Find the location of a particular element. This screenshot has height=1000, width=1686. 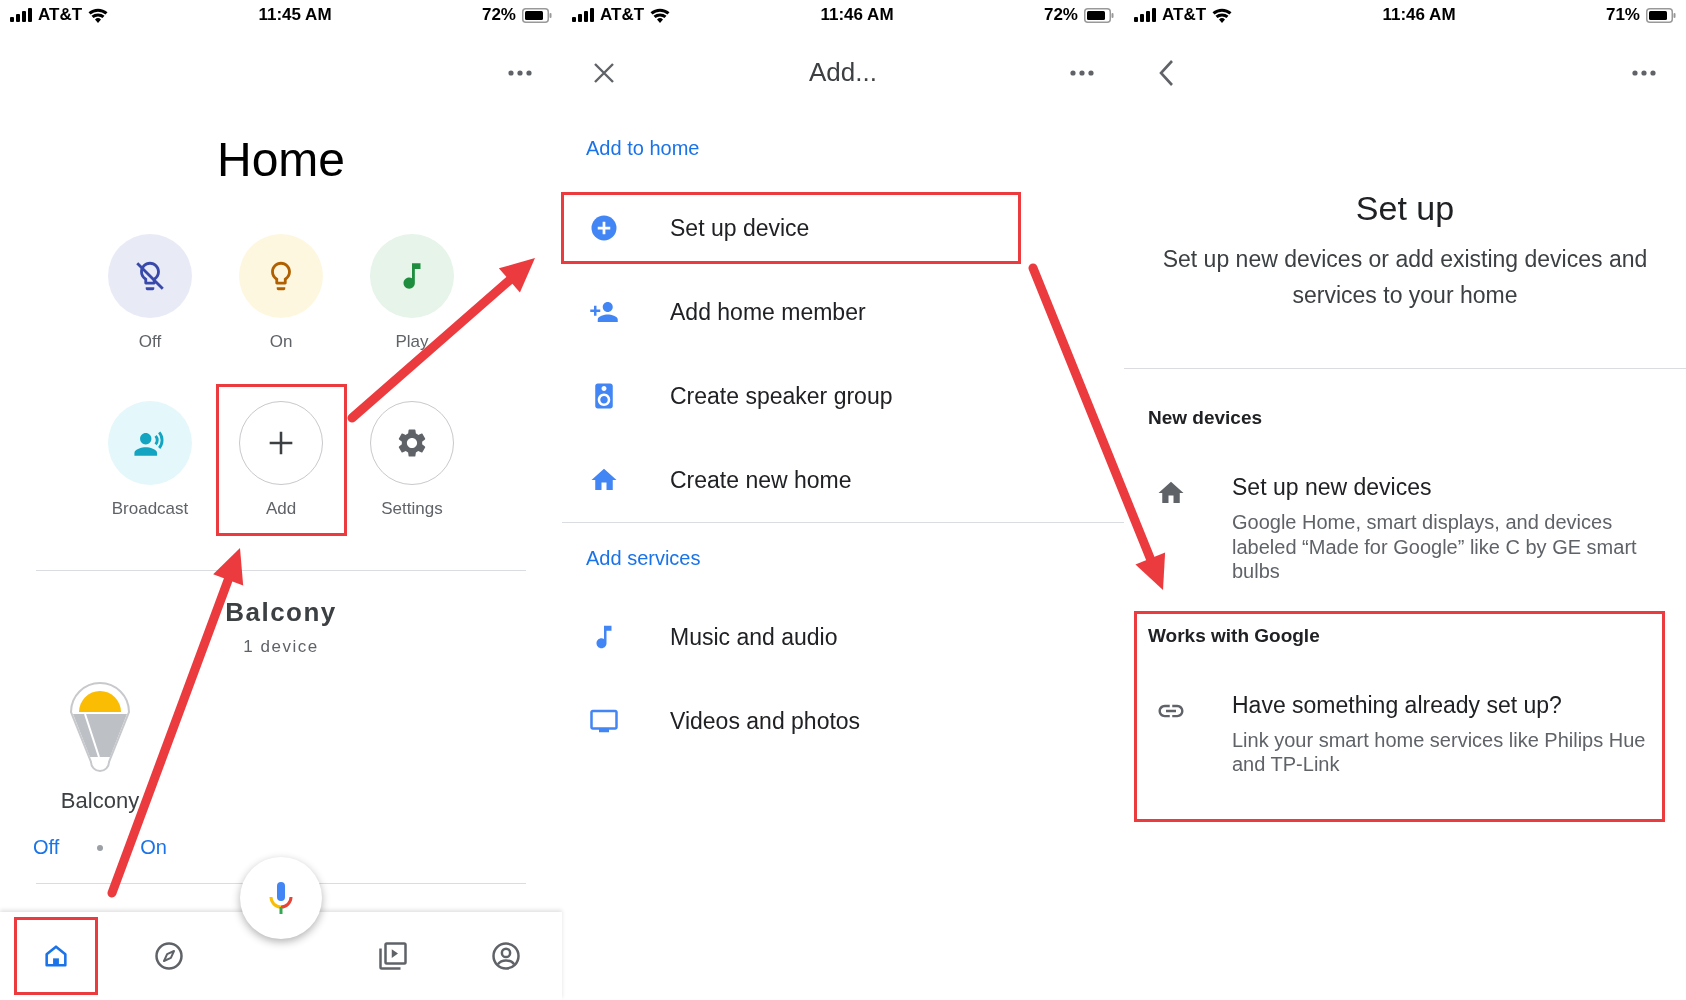

menu-item: Create new home is located at coordinates (791, 480).